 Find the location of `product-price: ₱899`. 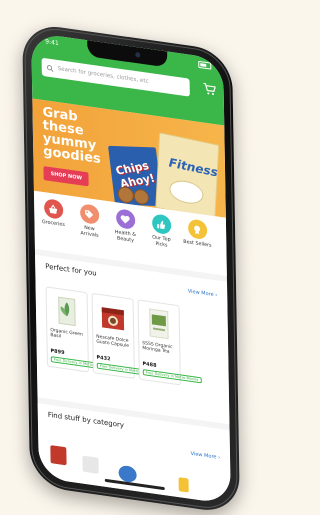

product-price: ₱899 is located at coordinates (57, 352).